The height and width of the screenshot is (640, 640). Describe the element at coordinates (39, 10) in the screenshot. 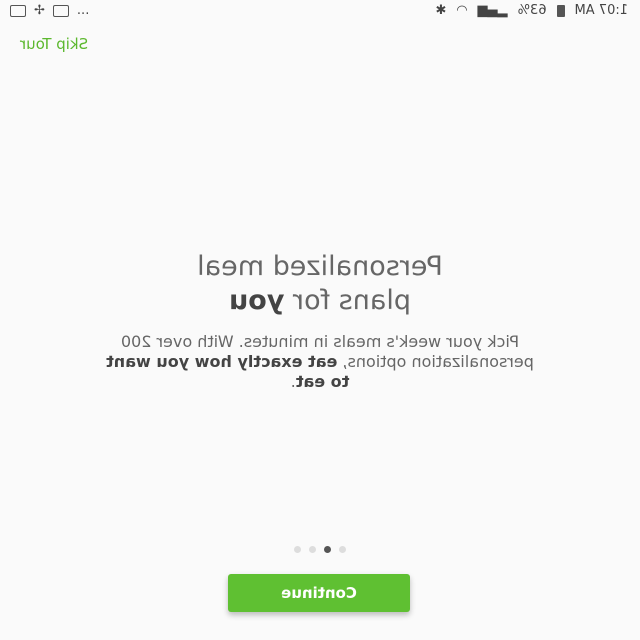

I see `fan-icon: ✢` at that location.